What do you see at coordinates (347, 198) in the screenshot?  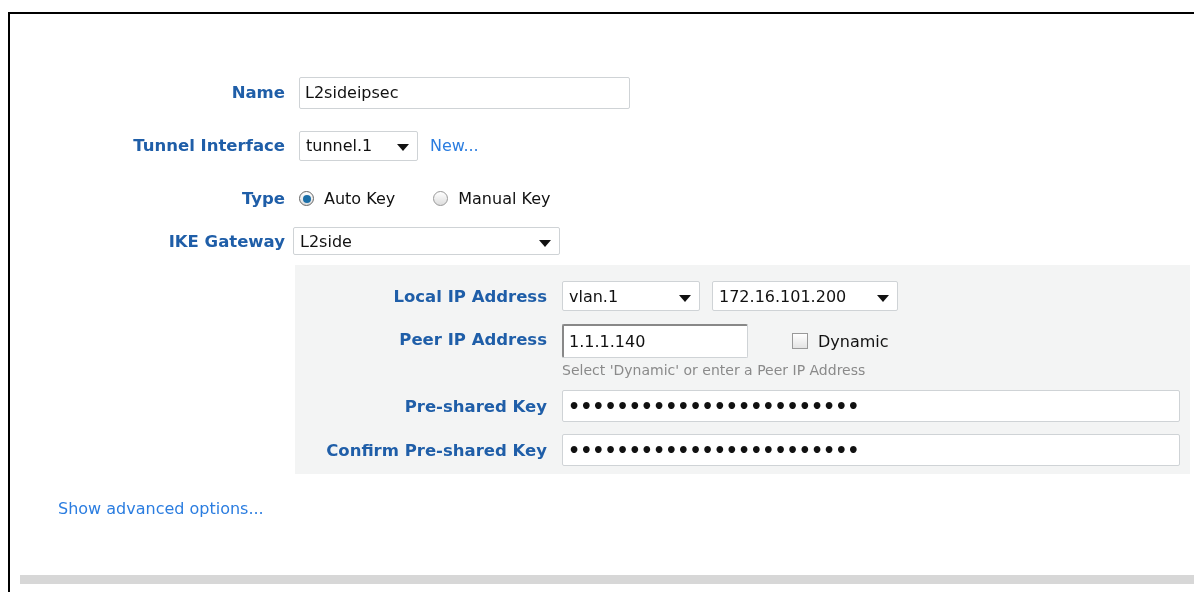 I see `radio-option: Auto Key` at bounding box center [347, 198].